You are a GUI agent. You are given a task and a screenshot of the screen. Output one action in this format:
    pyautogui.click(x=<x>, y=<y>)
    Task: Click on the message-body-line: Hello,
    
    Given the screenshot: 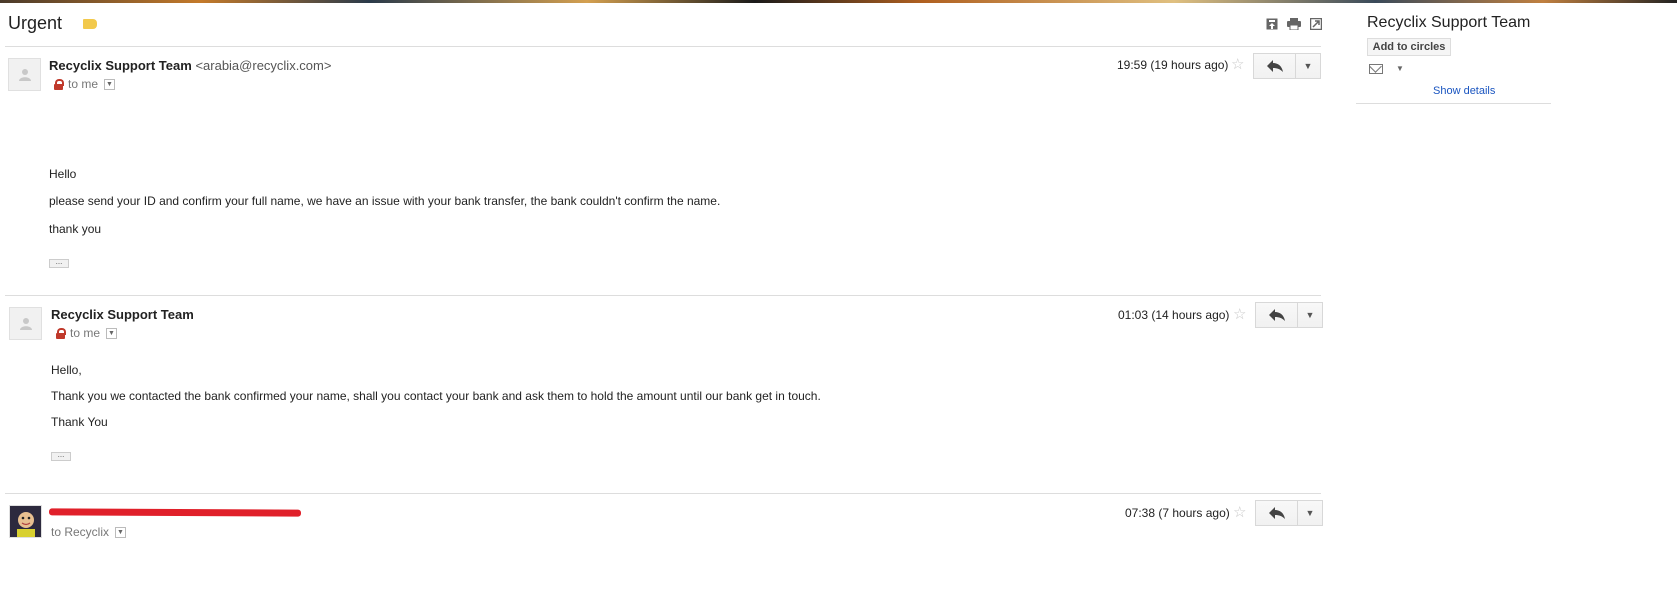 What is the action you would take?
    pyautogui.click(x=66, y=370)
    